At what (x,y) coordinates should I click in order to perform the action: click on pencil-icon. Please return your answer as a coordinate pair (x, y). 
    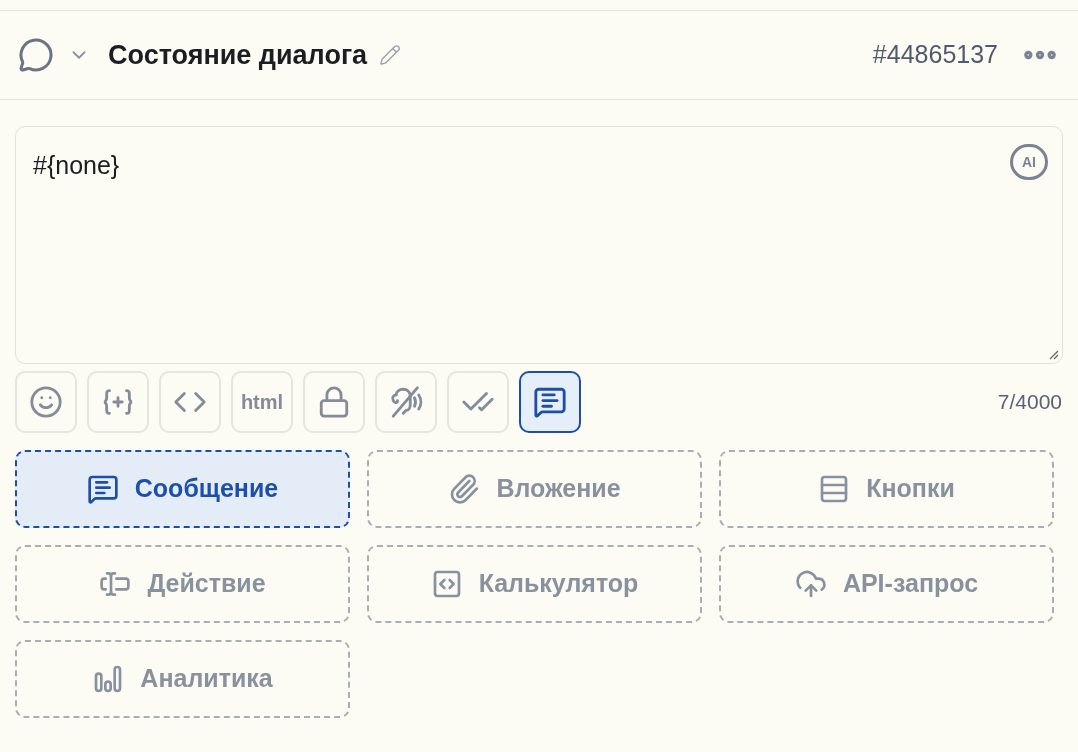
    Looking at the image, I should click on (390, 55).